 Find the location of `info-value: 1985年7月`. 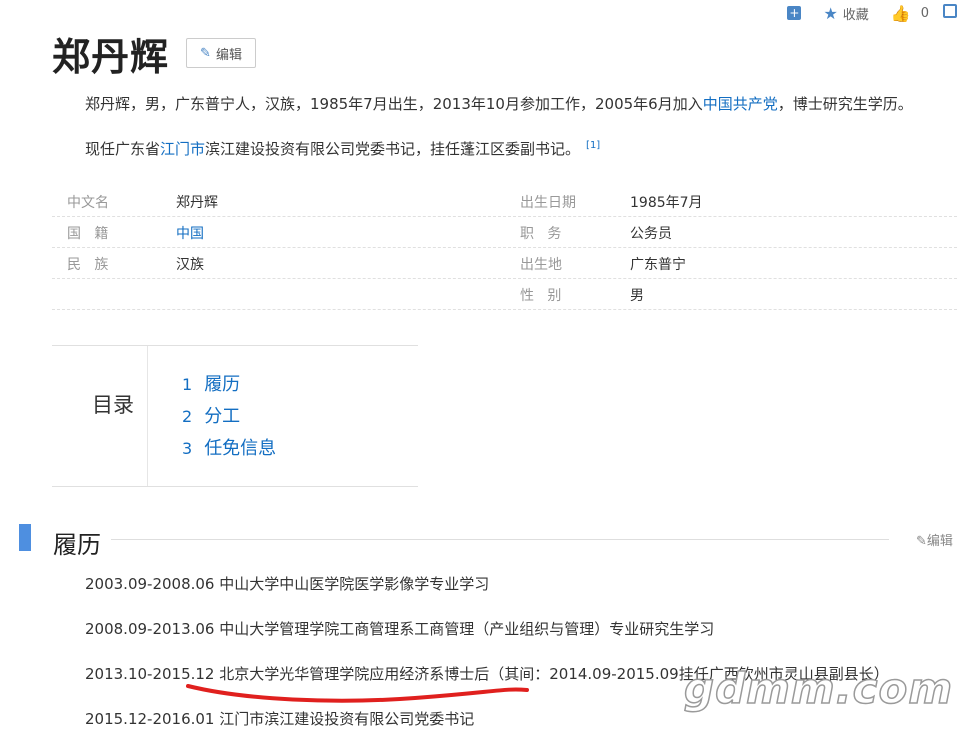

info-value: 1985年7月 is located at coordinates (666, 203).